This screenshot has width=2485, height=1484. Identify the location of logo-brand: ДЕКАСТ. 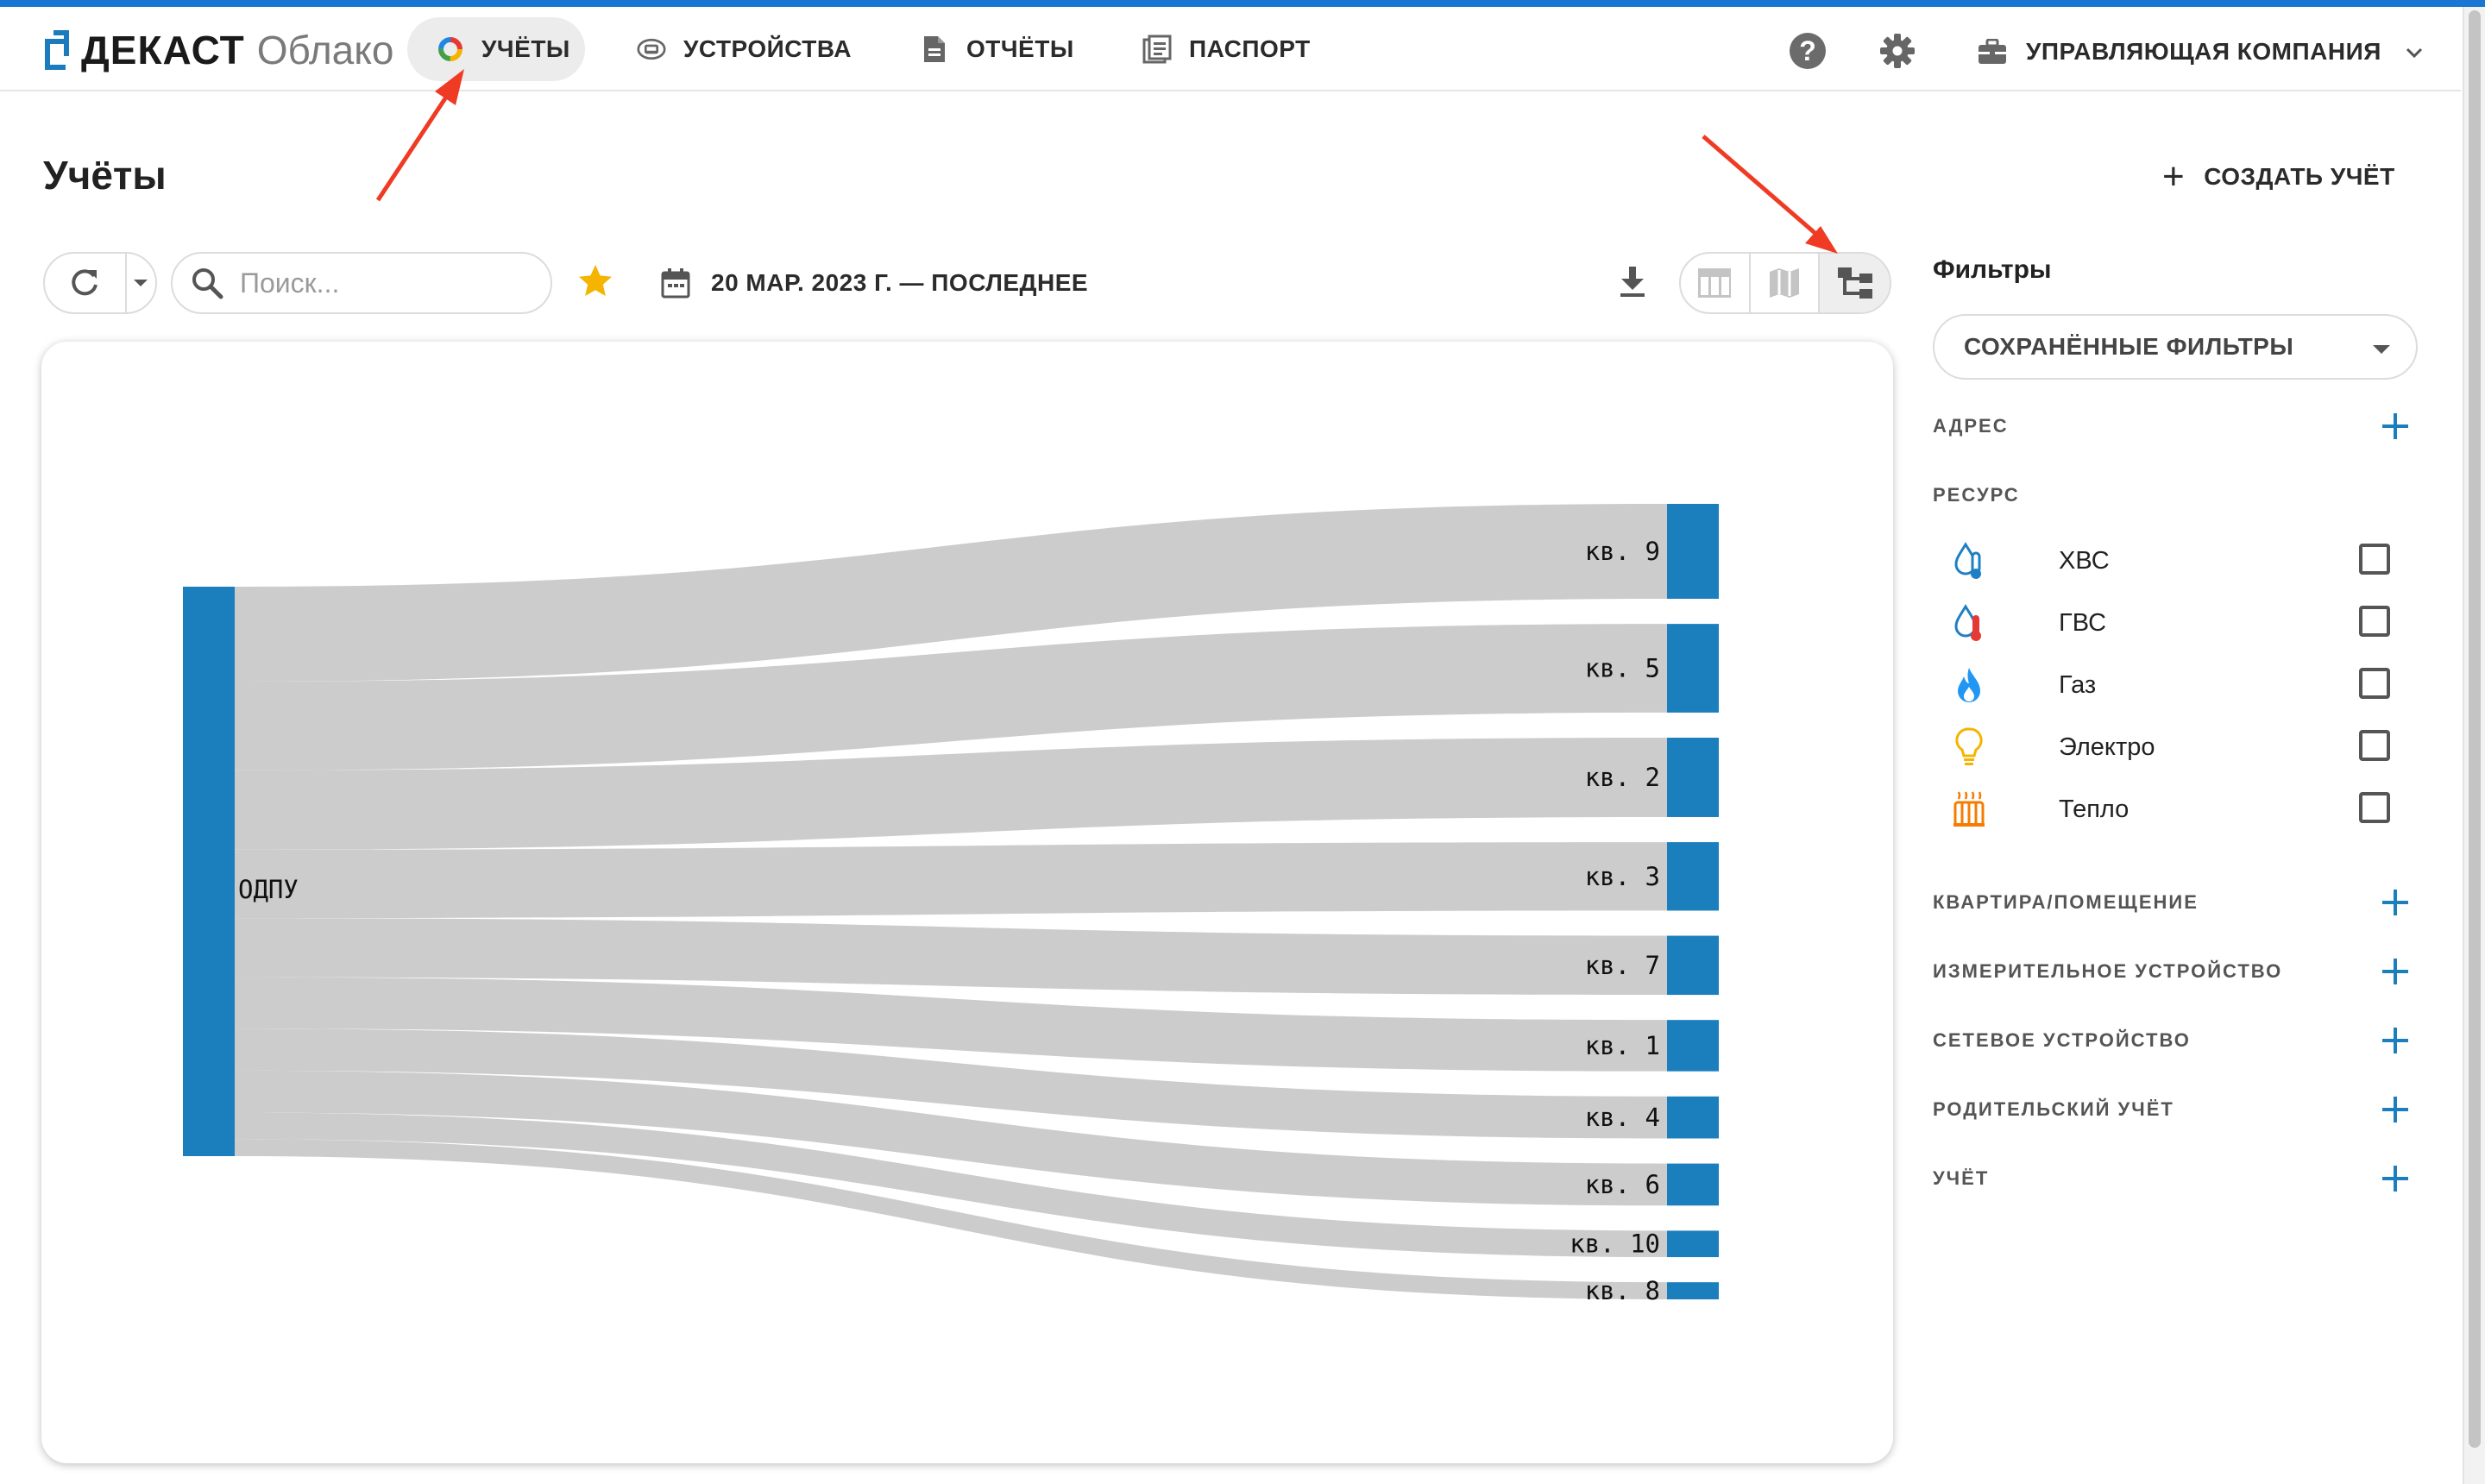
(163, 50).